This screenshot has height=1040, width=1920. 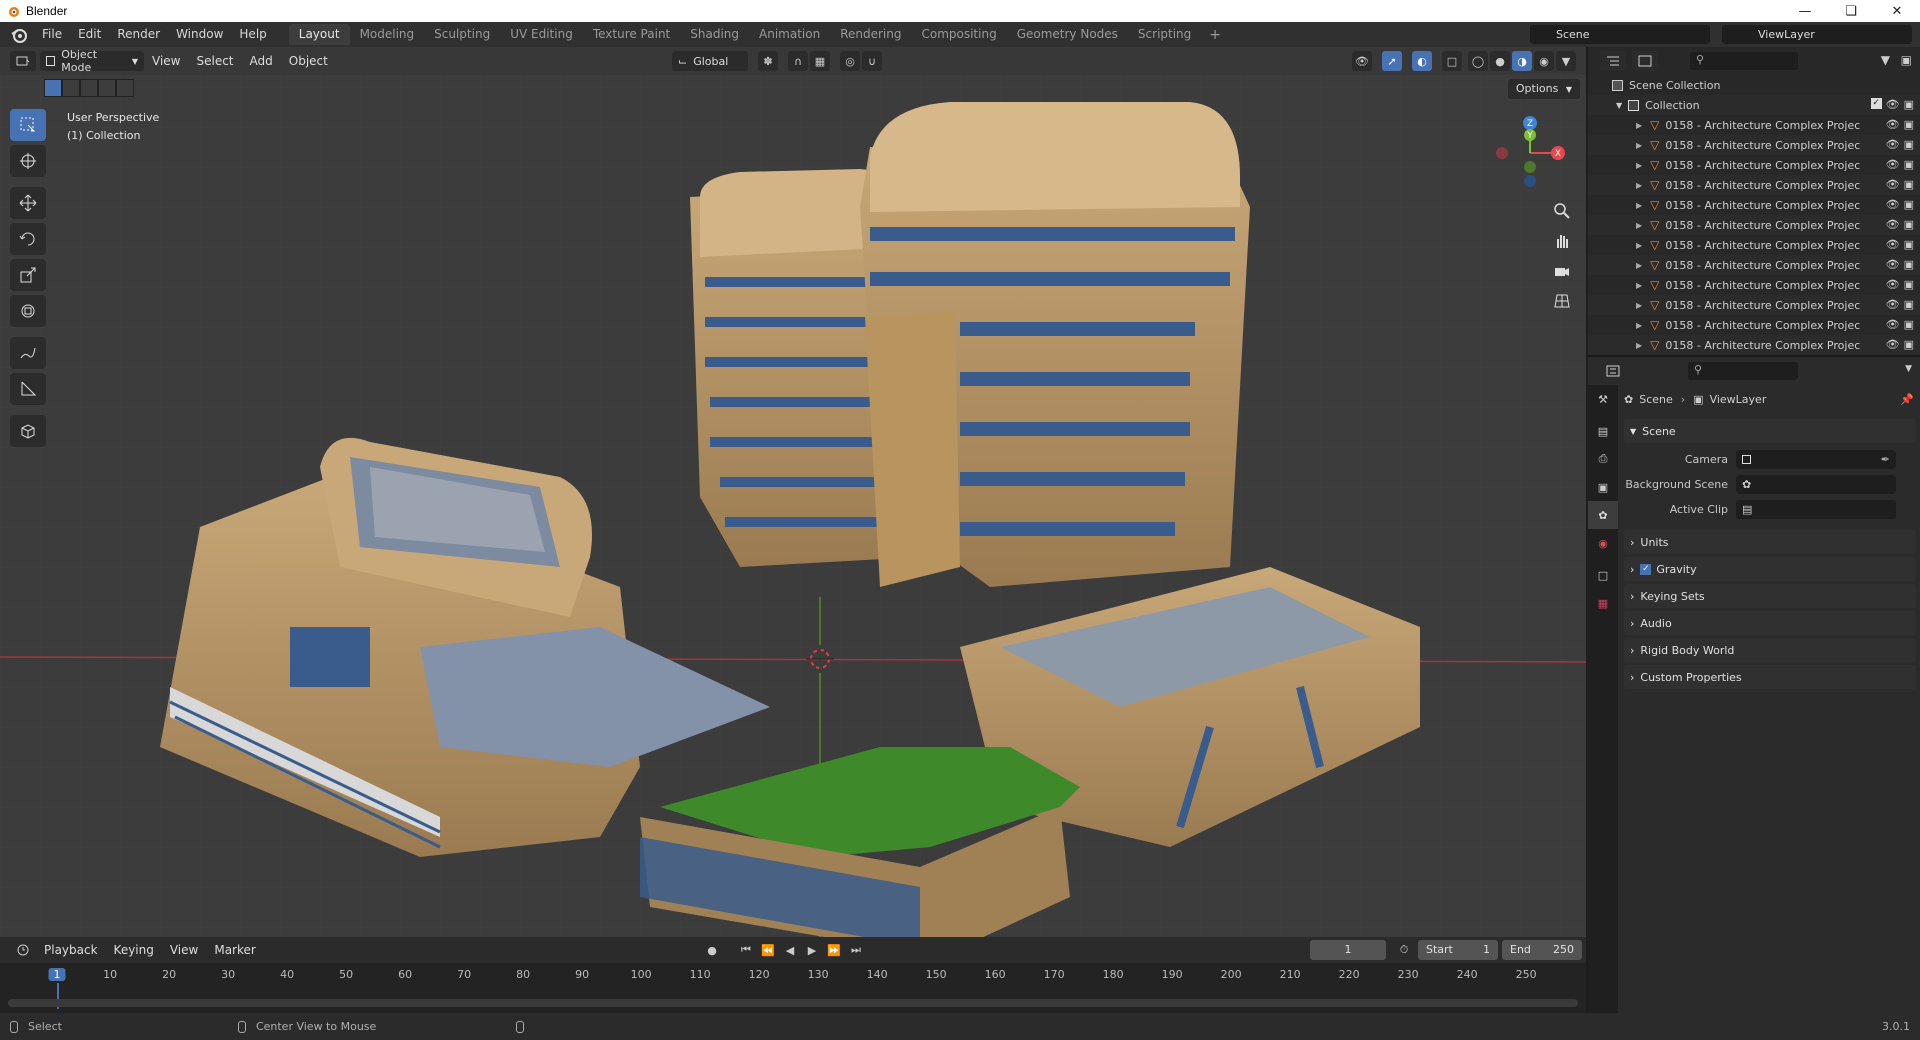 I want to click on panel-rigid-body-world: › Rigid Body World, so click(x=1770, y=650).